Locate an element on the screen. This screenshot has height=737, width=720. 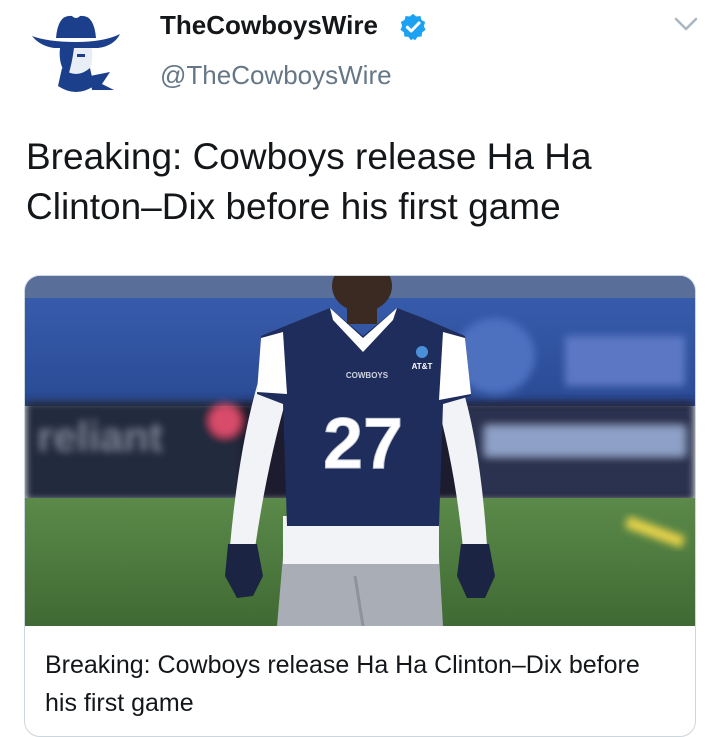
jersey-chest-text: COWBOYS is located at coordinates (367, 375).